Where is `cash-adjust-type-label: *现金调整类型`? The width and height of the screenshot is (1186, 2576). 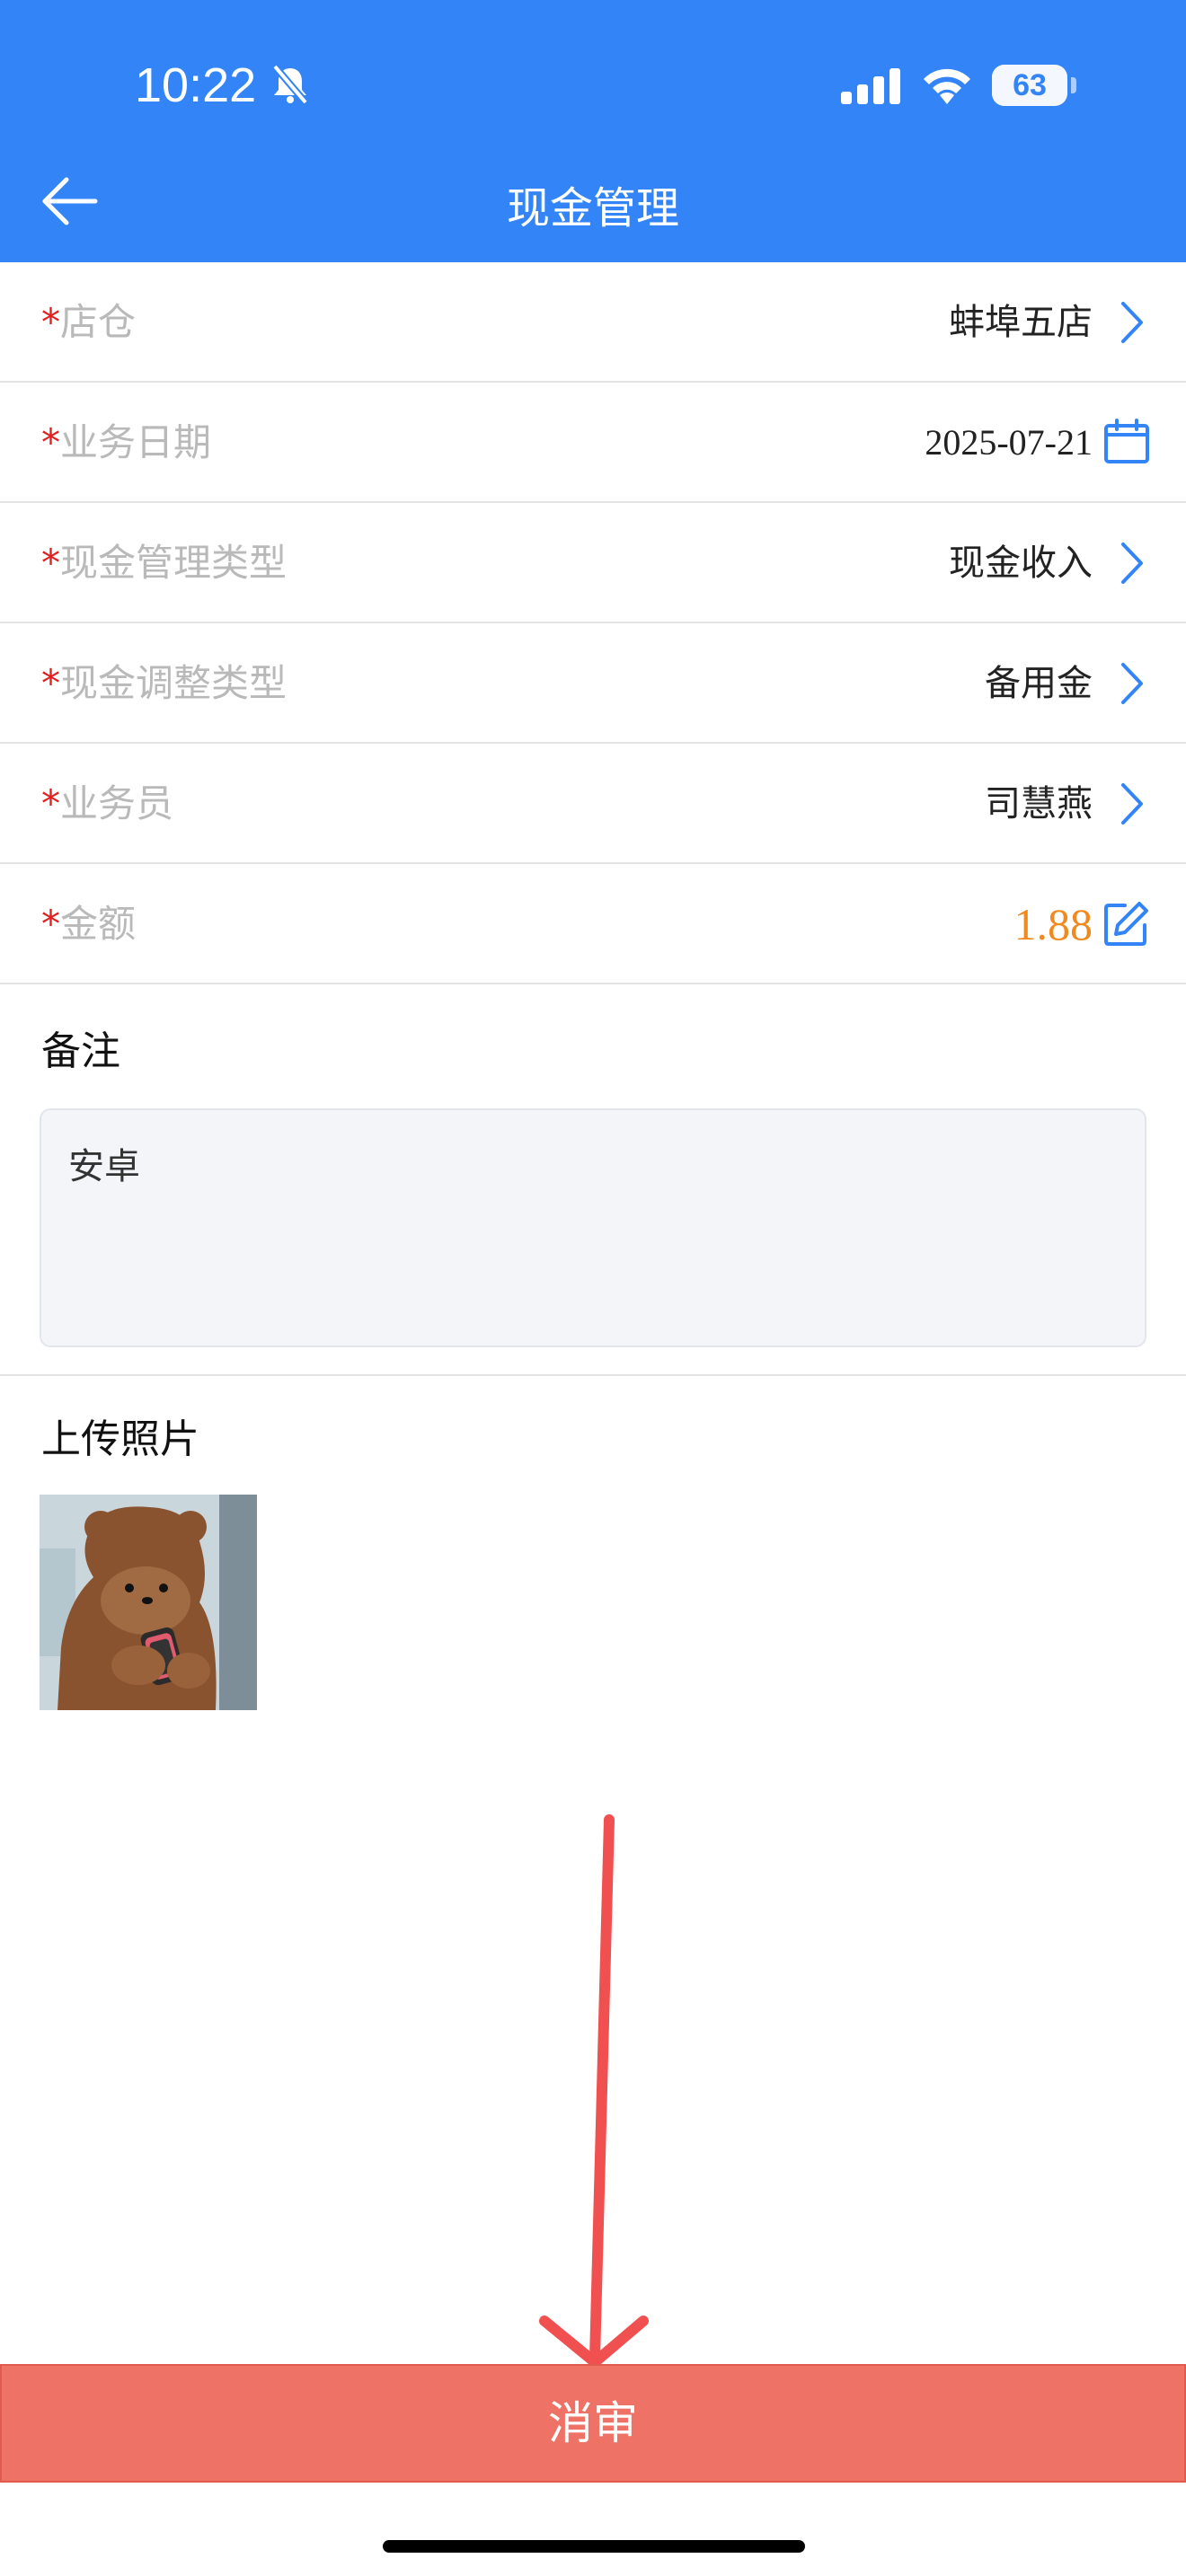
cash-adjust-type-label: *现金调整类型 is located at coordinates (164, 683).